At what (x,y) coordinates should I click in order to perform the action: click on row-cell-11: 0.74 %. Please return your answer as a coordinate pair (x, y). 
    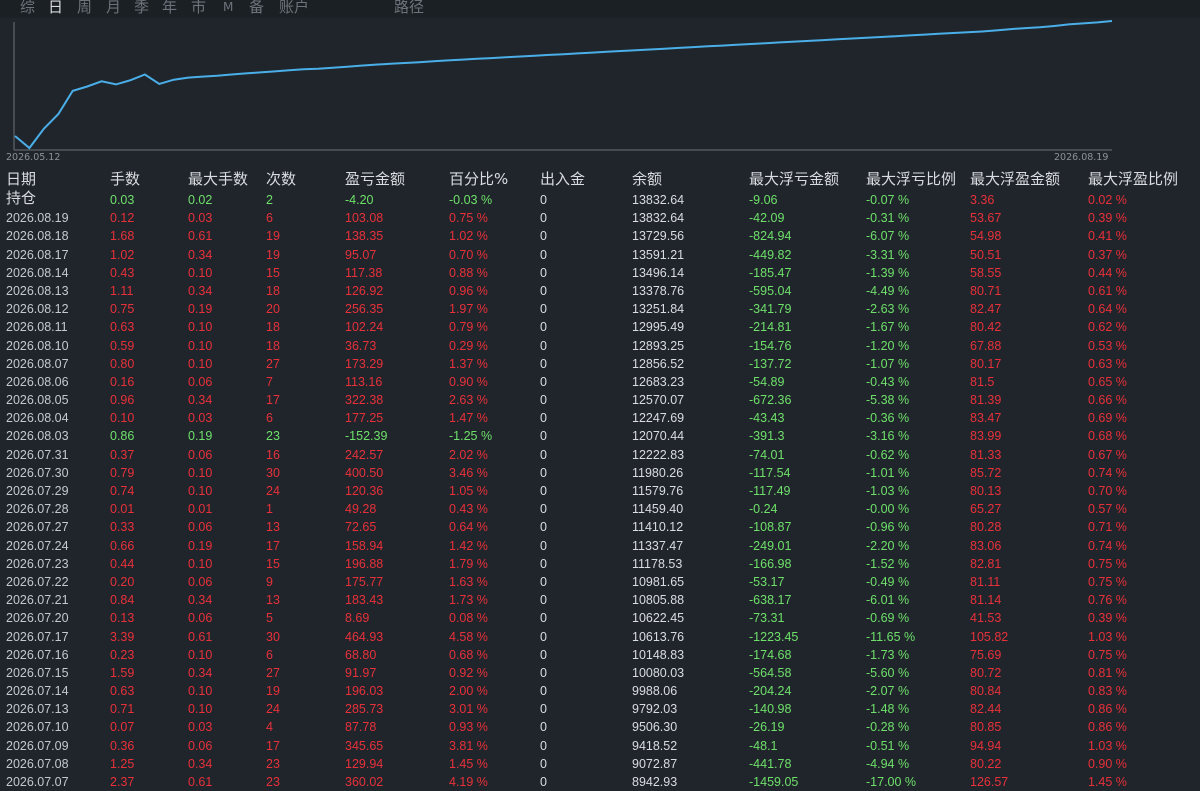
    Looking at the image, I should click on (1107, 472).